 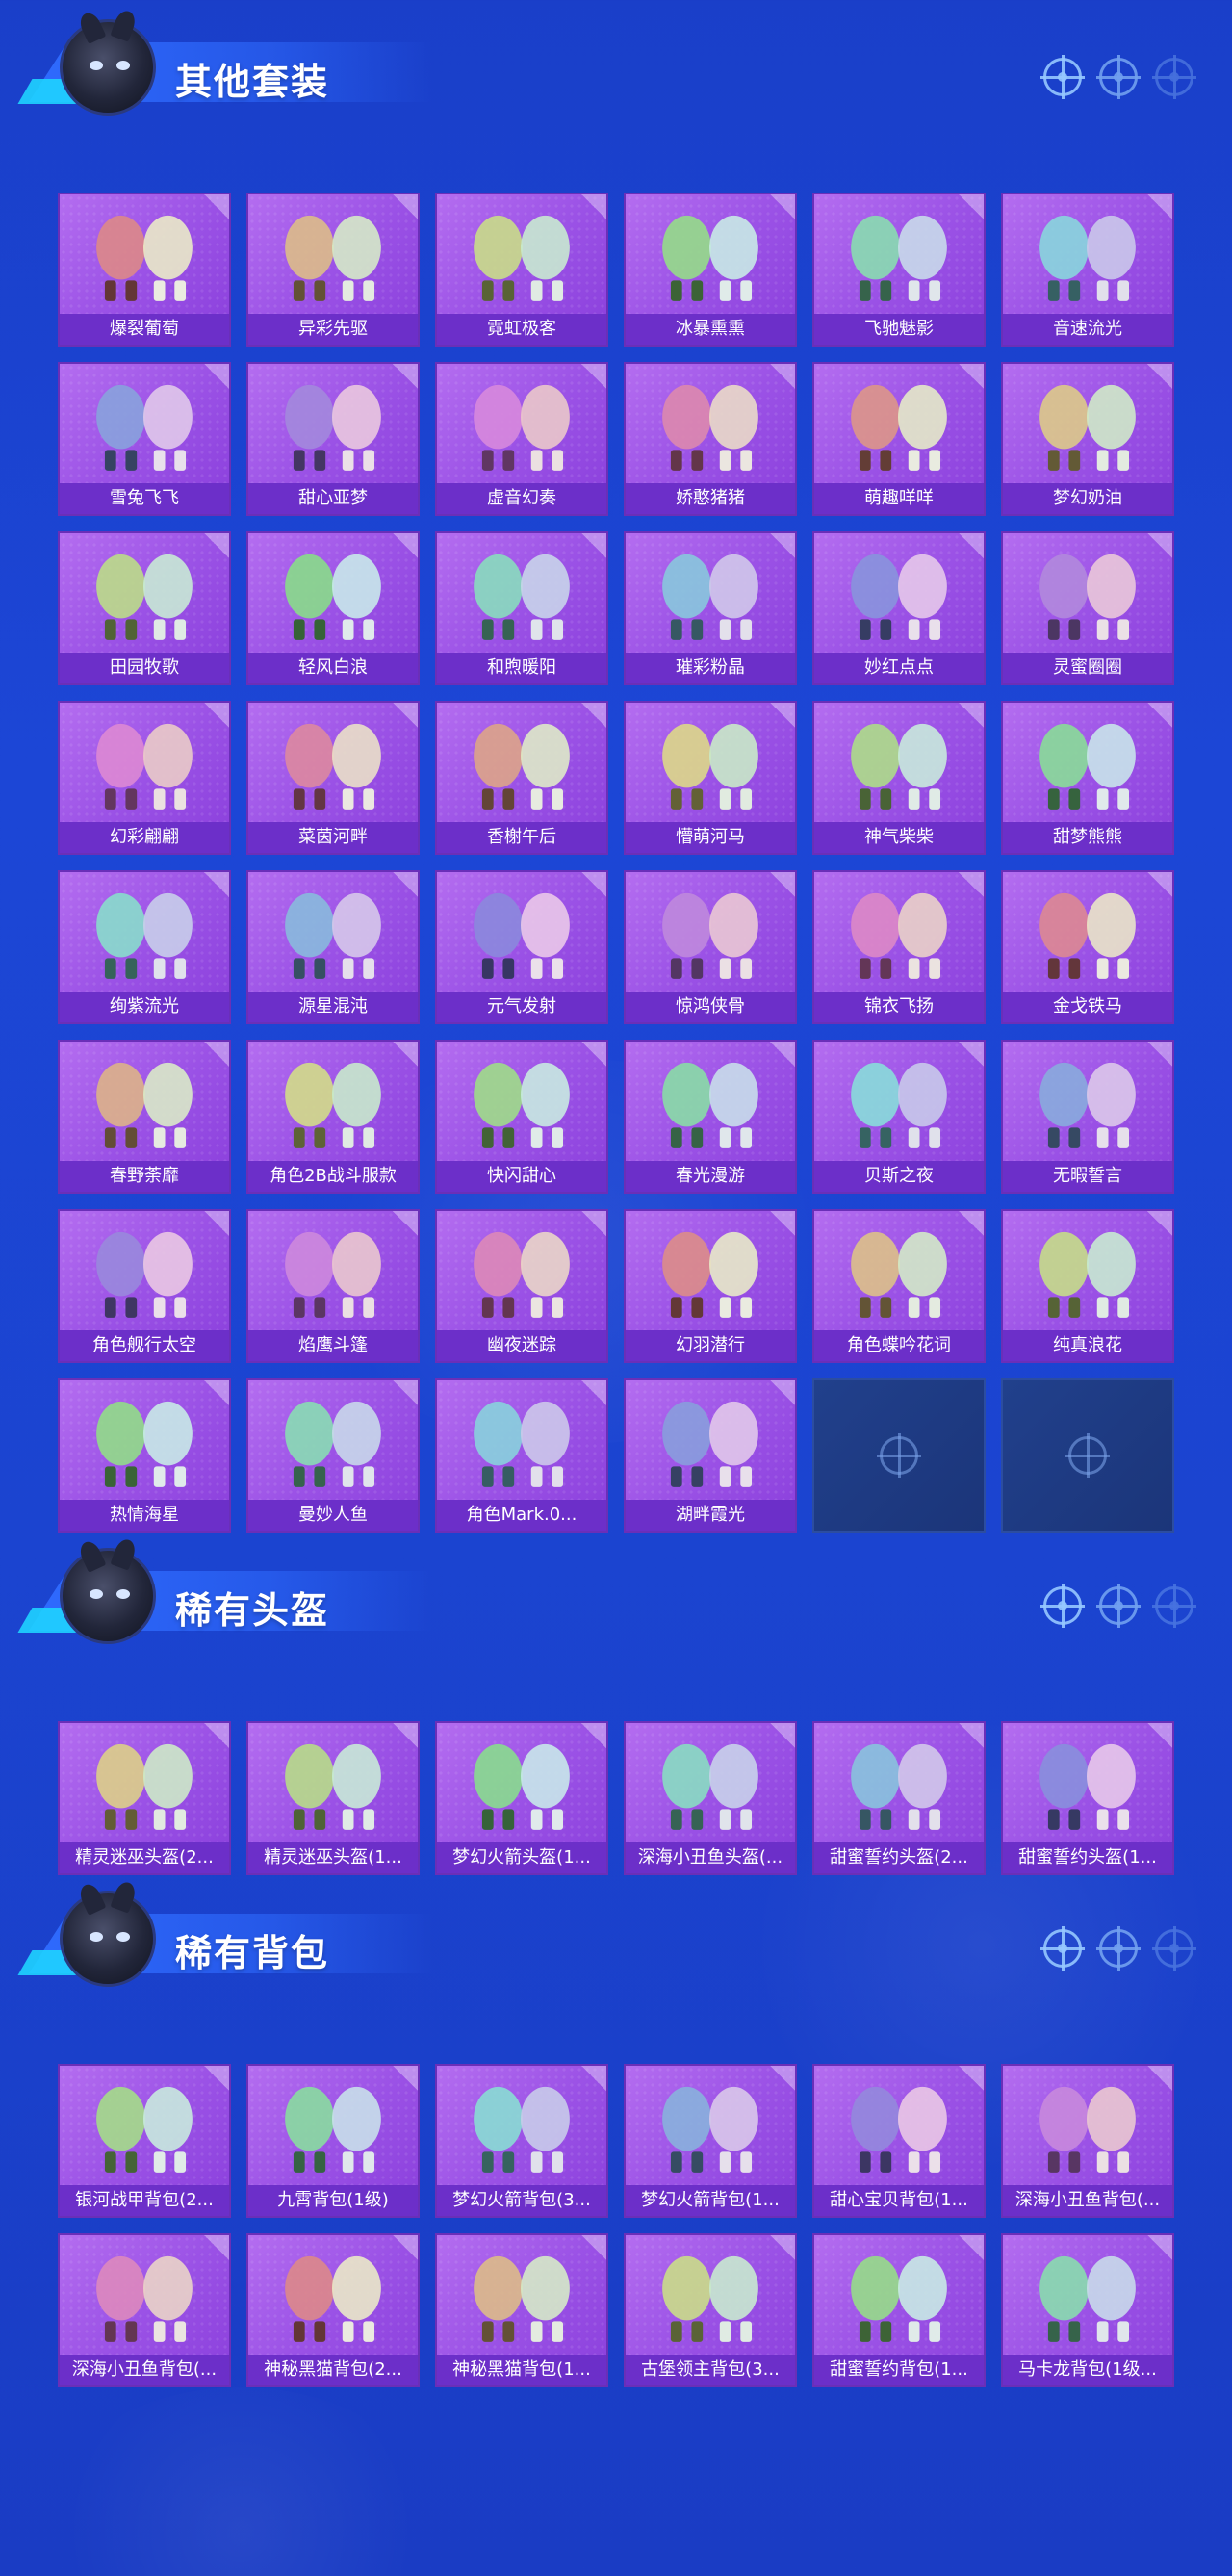 I want to click on item-card: 九霄背包(1级), so click(x=333, y=2141).